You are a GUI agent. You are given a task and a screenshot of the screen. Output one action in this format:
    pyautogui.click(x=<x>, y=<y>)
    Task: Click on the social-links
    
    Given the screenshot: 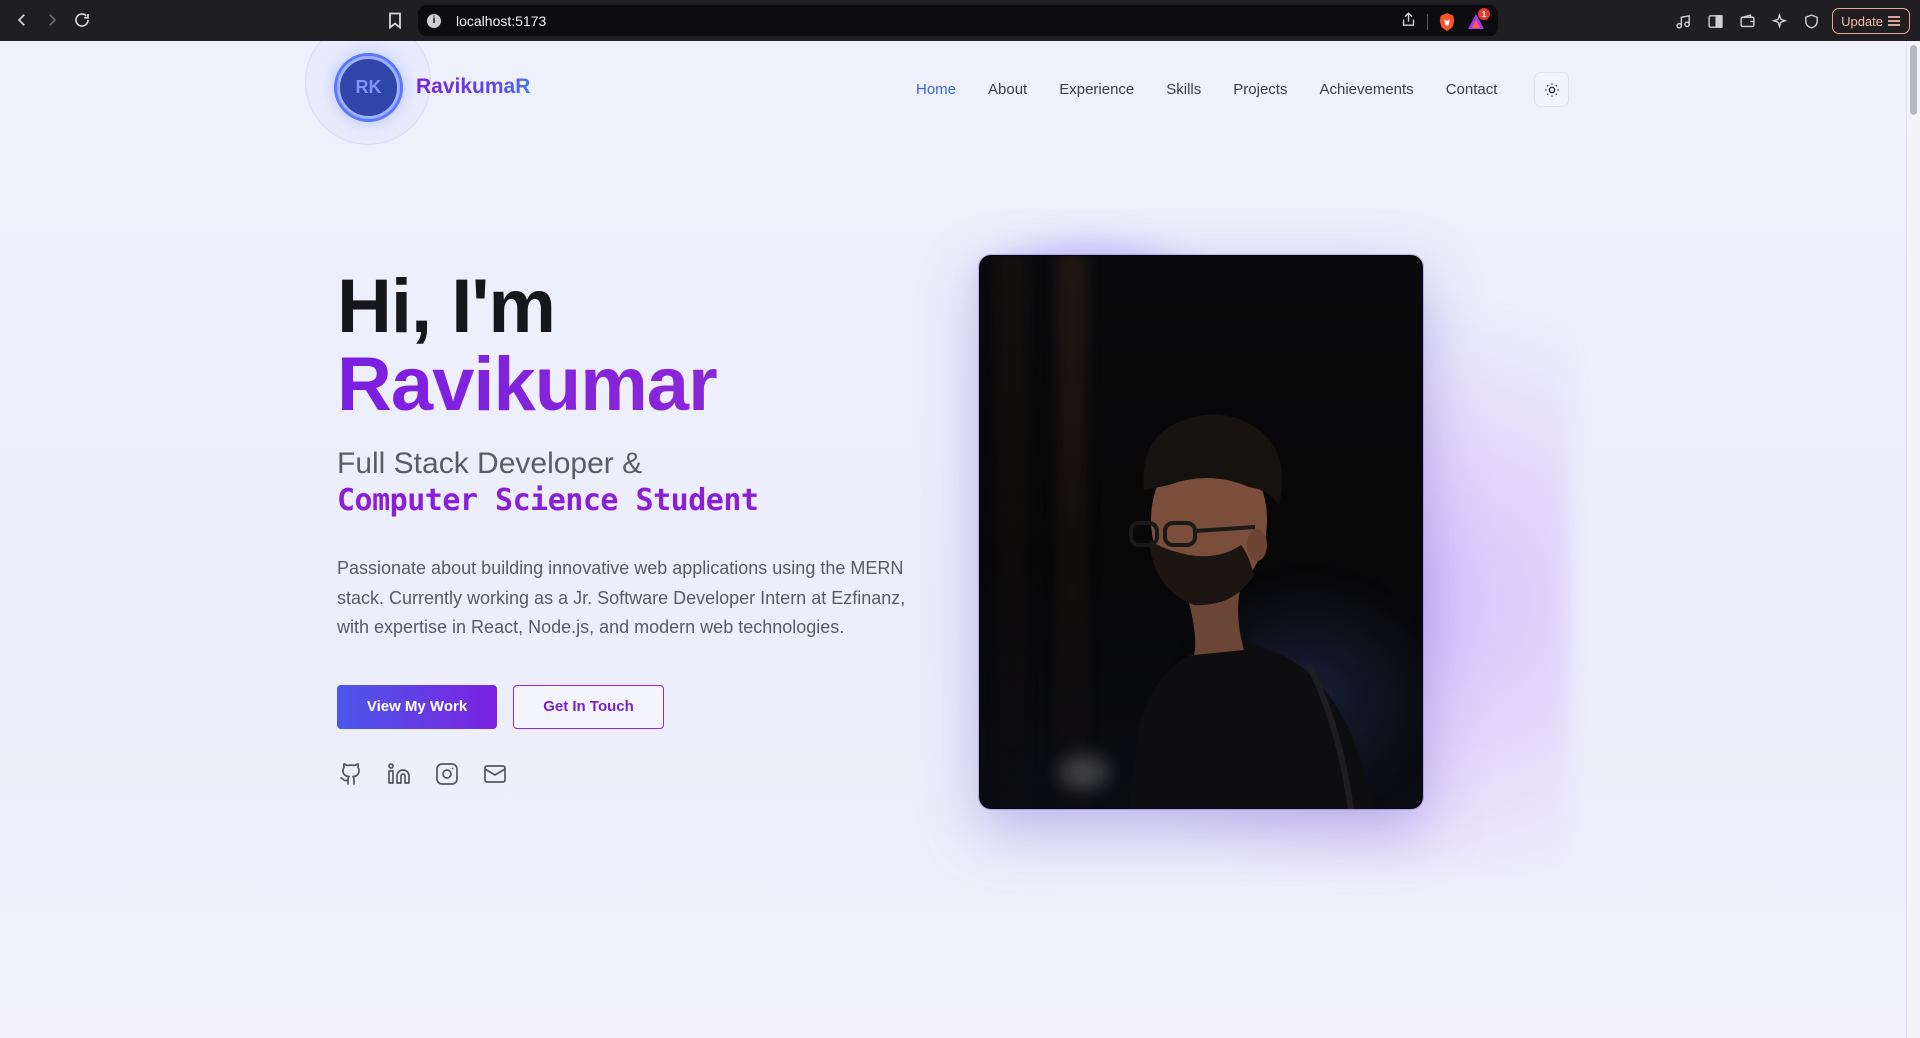 What is the action you would take?
    pyautogui.click(x=637, y=774)
    